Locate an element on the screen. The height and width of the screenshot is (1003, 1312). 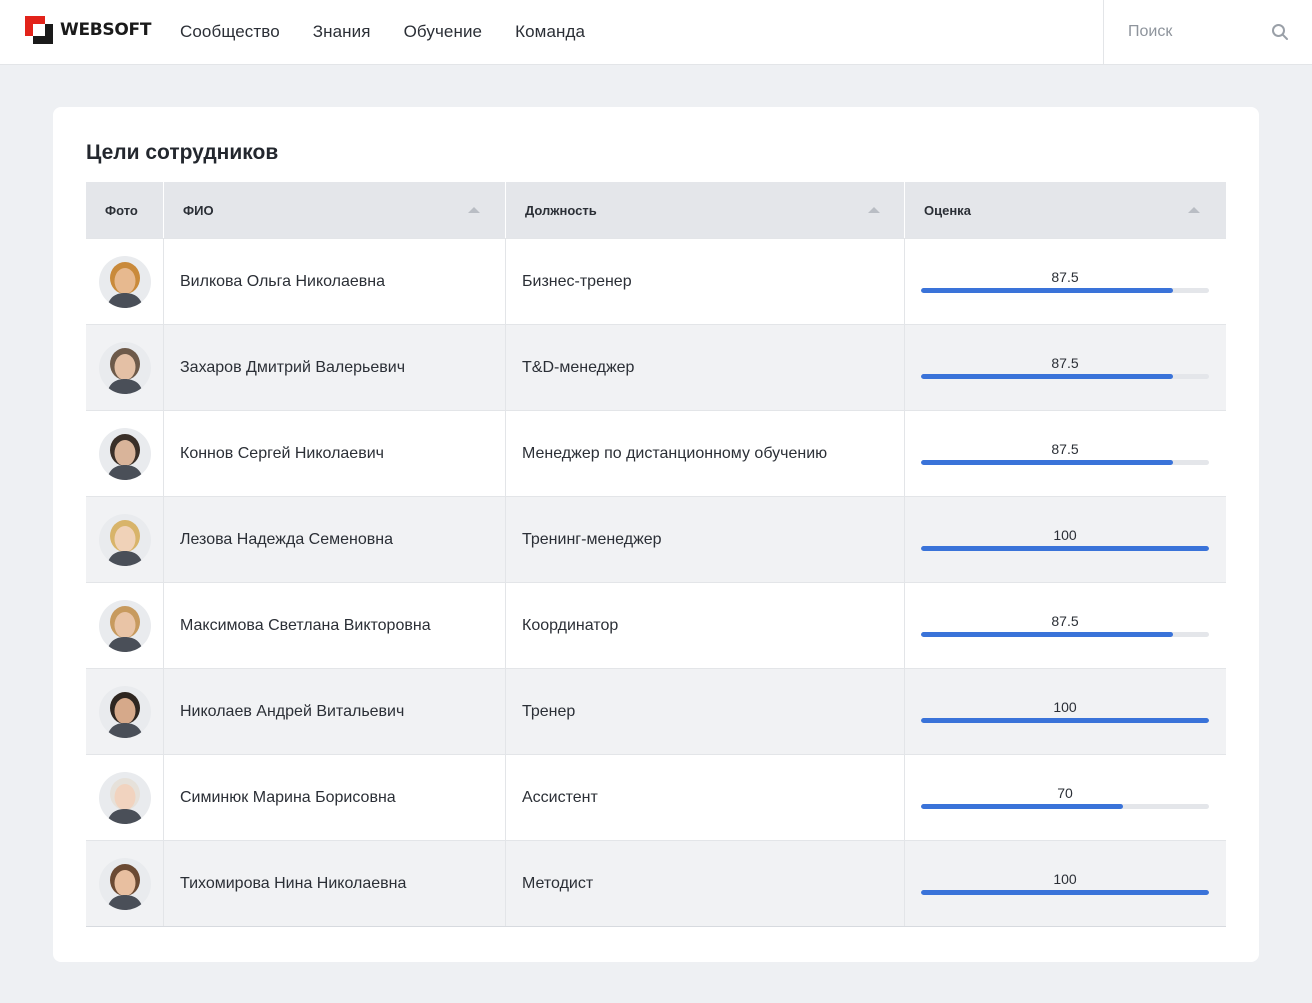
column-header-position: Должность is located at coordinates (705, 210).